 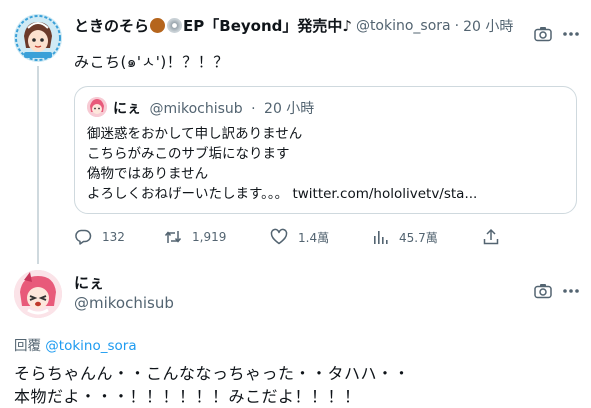 I want to click on reply-button: 132, so click(x=99, y=237).